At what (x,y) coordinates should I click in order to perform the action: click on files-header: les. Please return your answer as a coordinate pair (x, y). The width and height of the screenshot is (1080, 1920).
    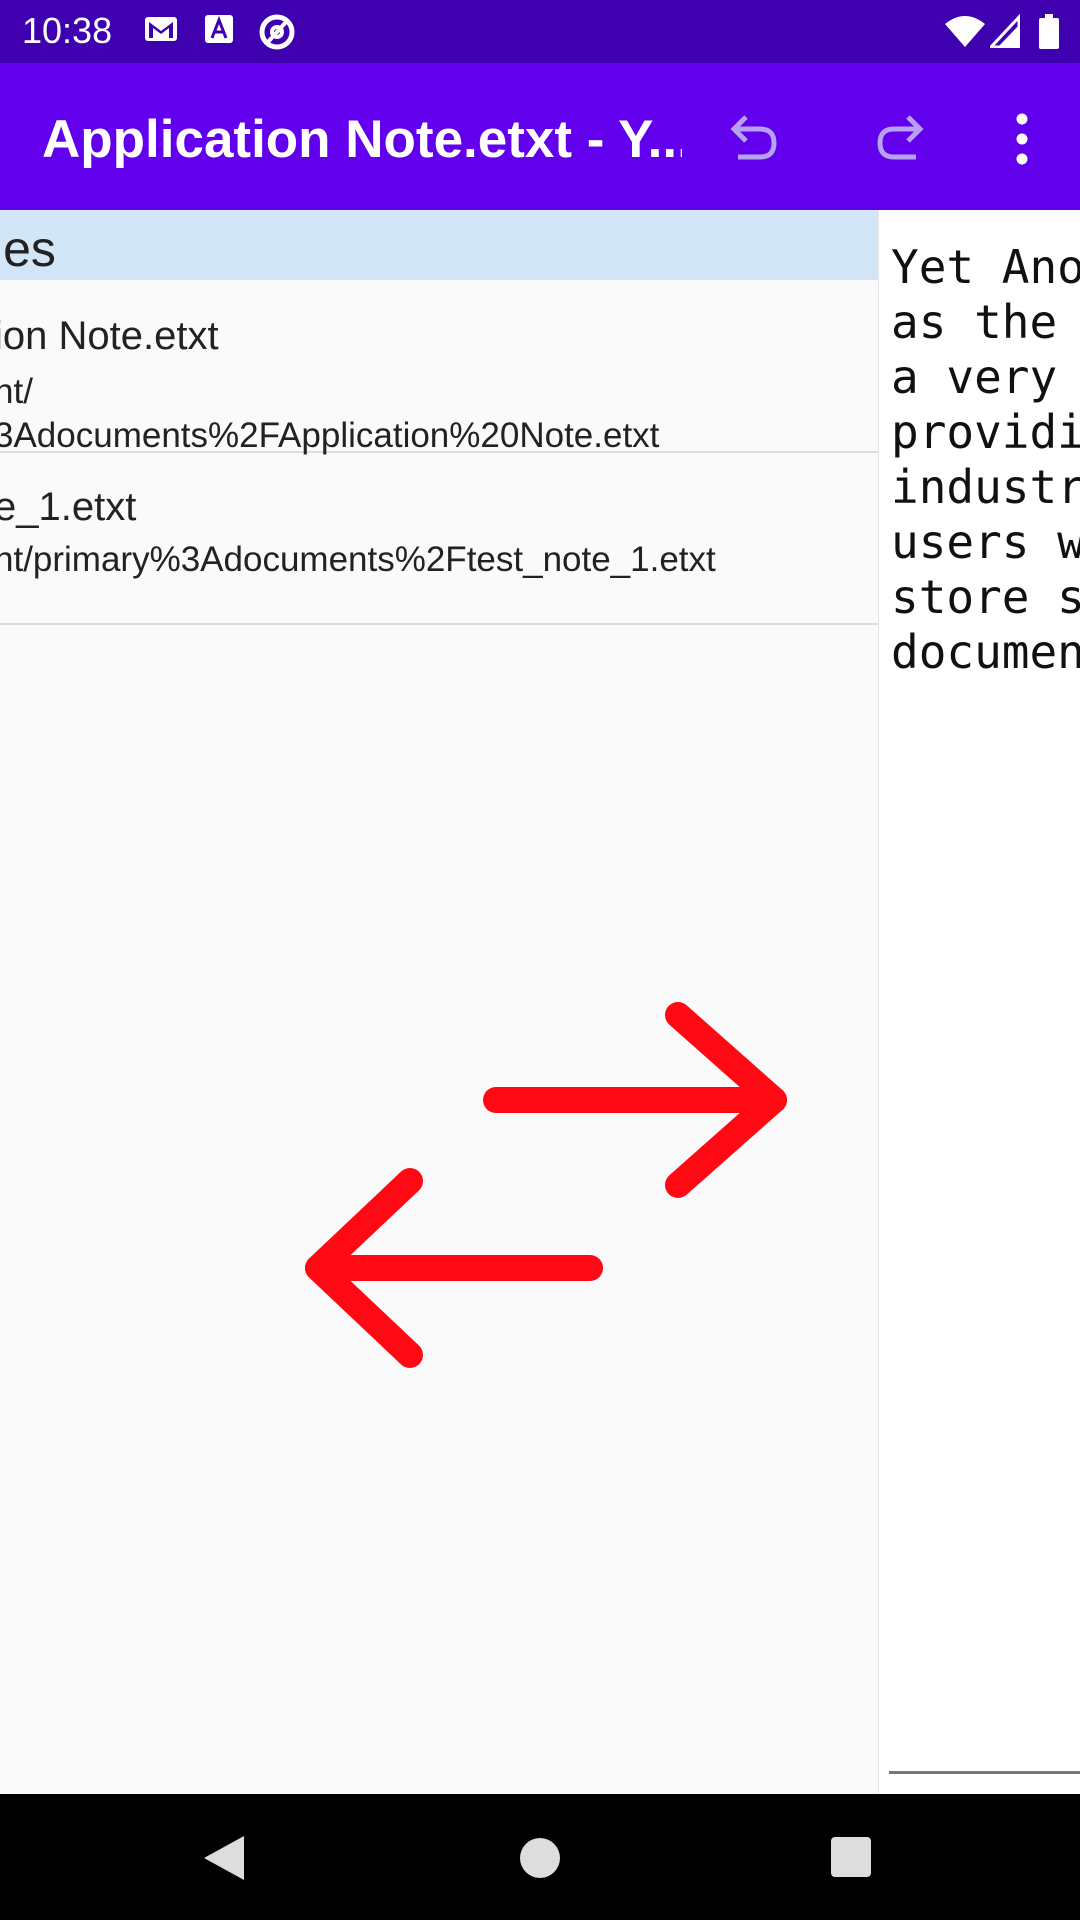
    Looking at the image, I should click on (439, 245).